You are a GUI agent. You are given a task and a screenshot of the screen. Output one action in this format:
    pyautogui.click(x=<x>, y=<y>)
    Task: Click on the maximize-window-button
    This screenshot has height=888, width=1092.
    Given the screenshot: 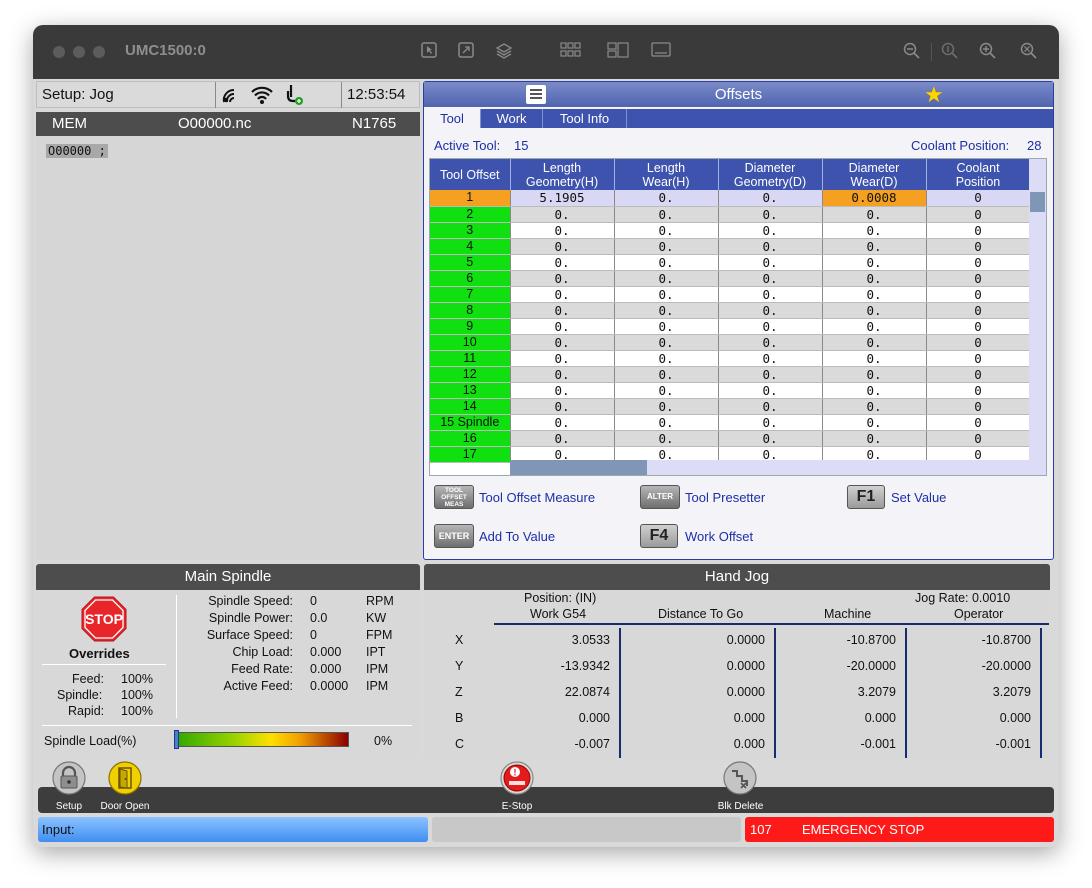 What is the action you would take?
    pyautogui.click(x=99, y=52)
    